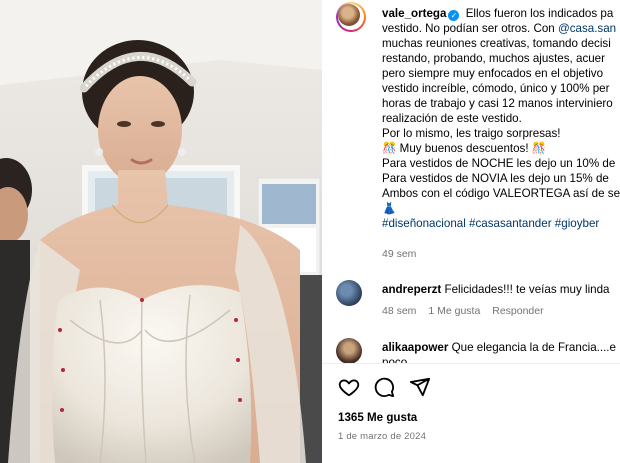  Describe the element at coordinates (539, 148) in the screenshot. I see `party-emoji-icon-2: 🎊` at that location.